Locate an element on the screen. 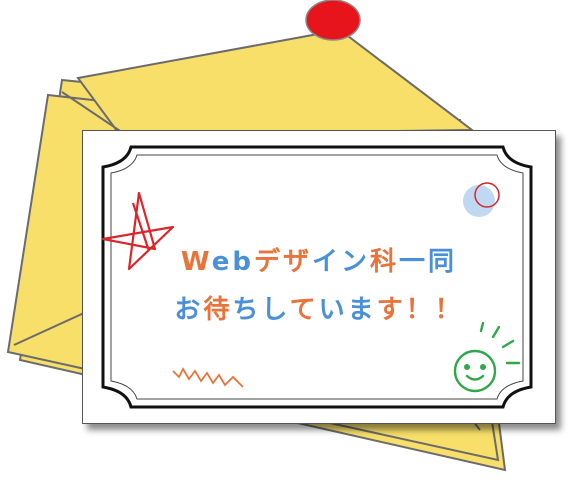 This screenshot has width=586, height=480. headline-char: ザ is located at coordinates (297, 262).